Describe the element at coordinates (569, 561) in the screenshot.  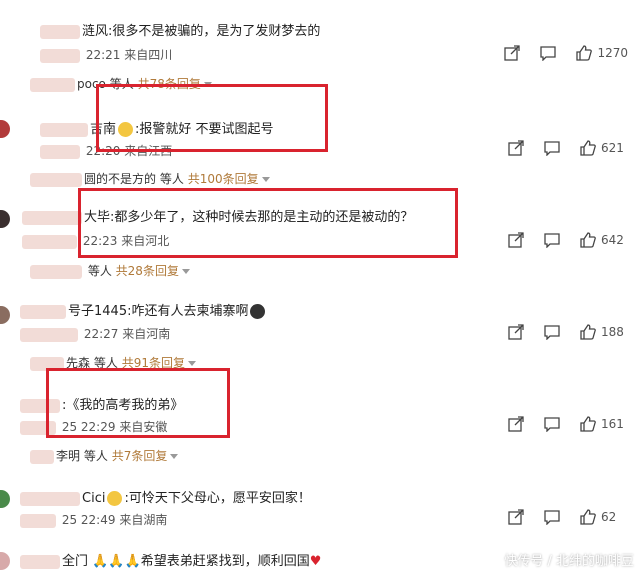
I see `watermark: 快传号 / 北纬的咖啡豆` at that location.